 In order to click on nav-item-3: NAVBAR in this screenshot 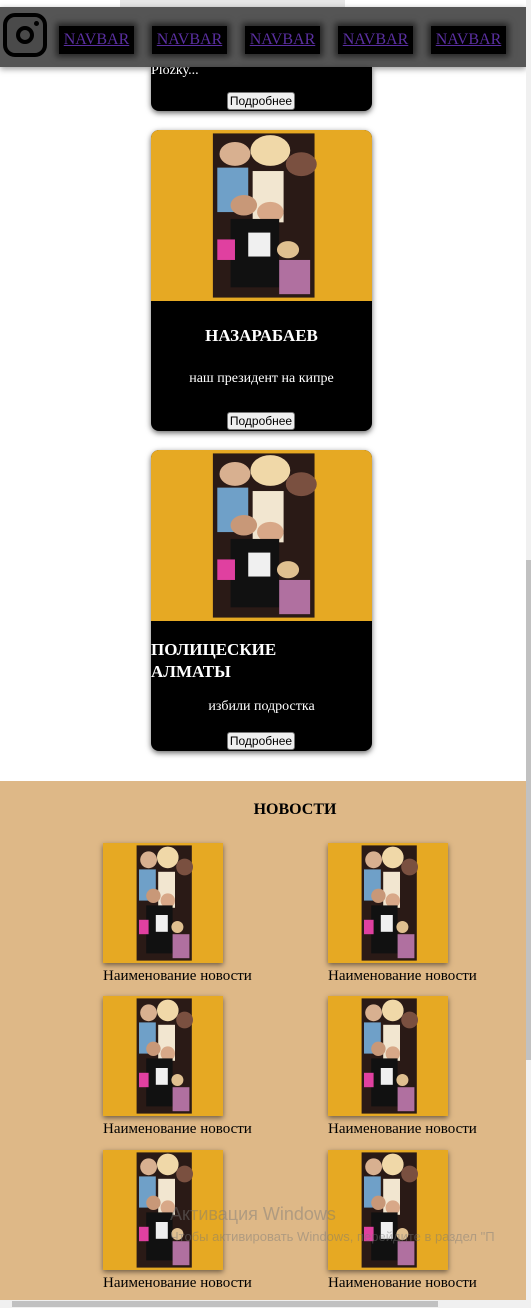, I will do `click(282, 40)`.